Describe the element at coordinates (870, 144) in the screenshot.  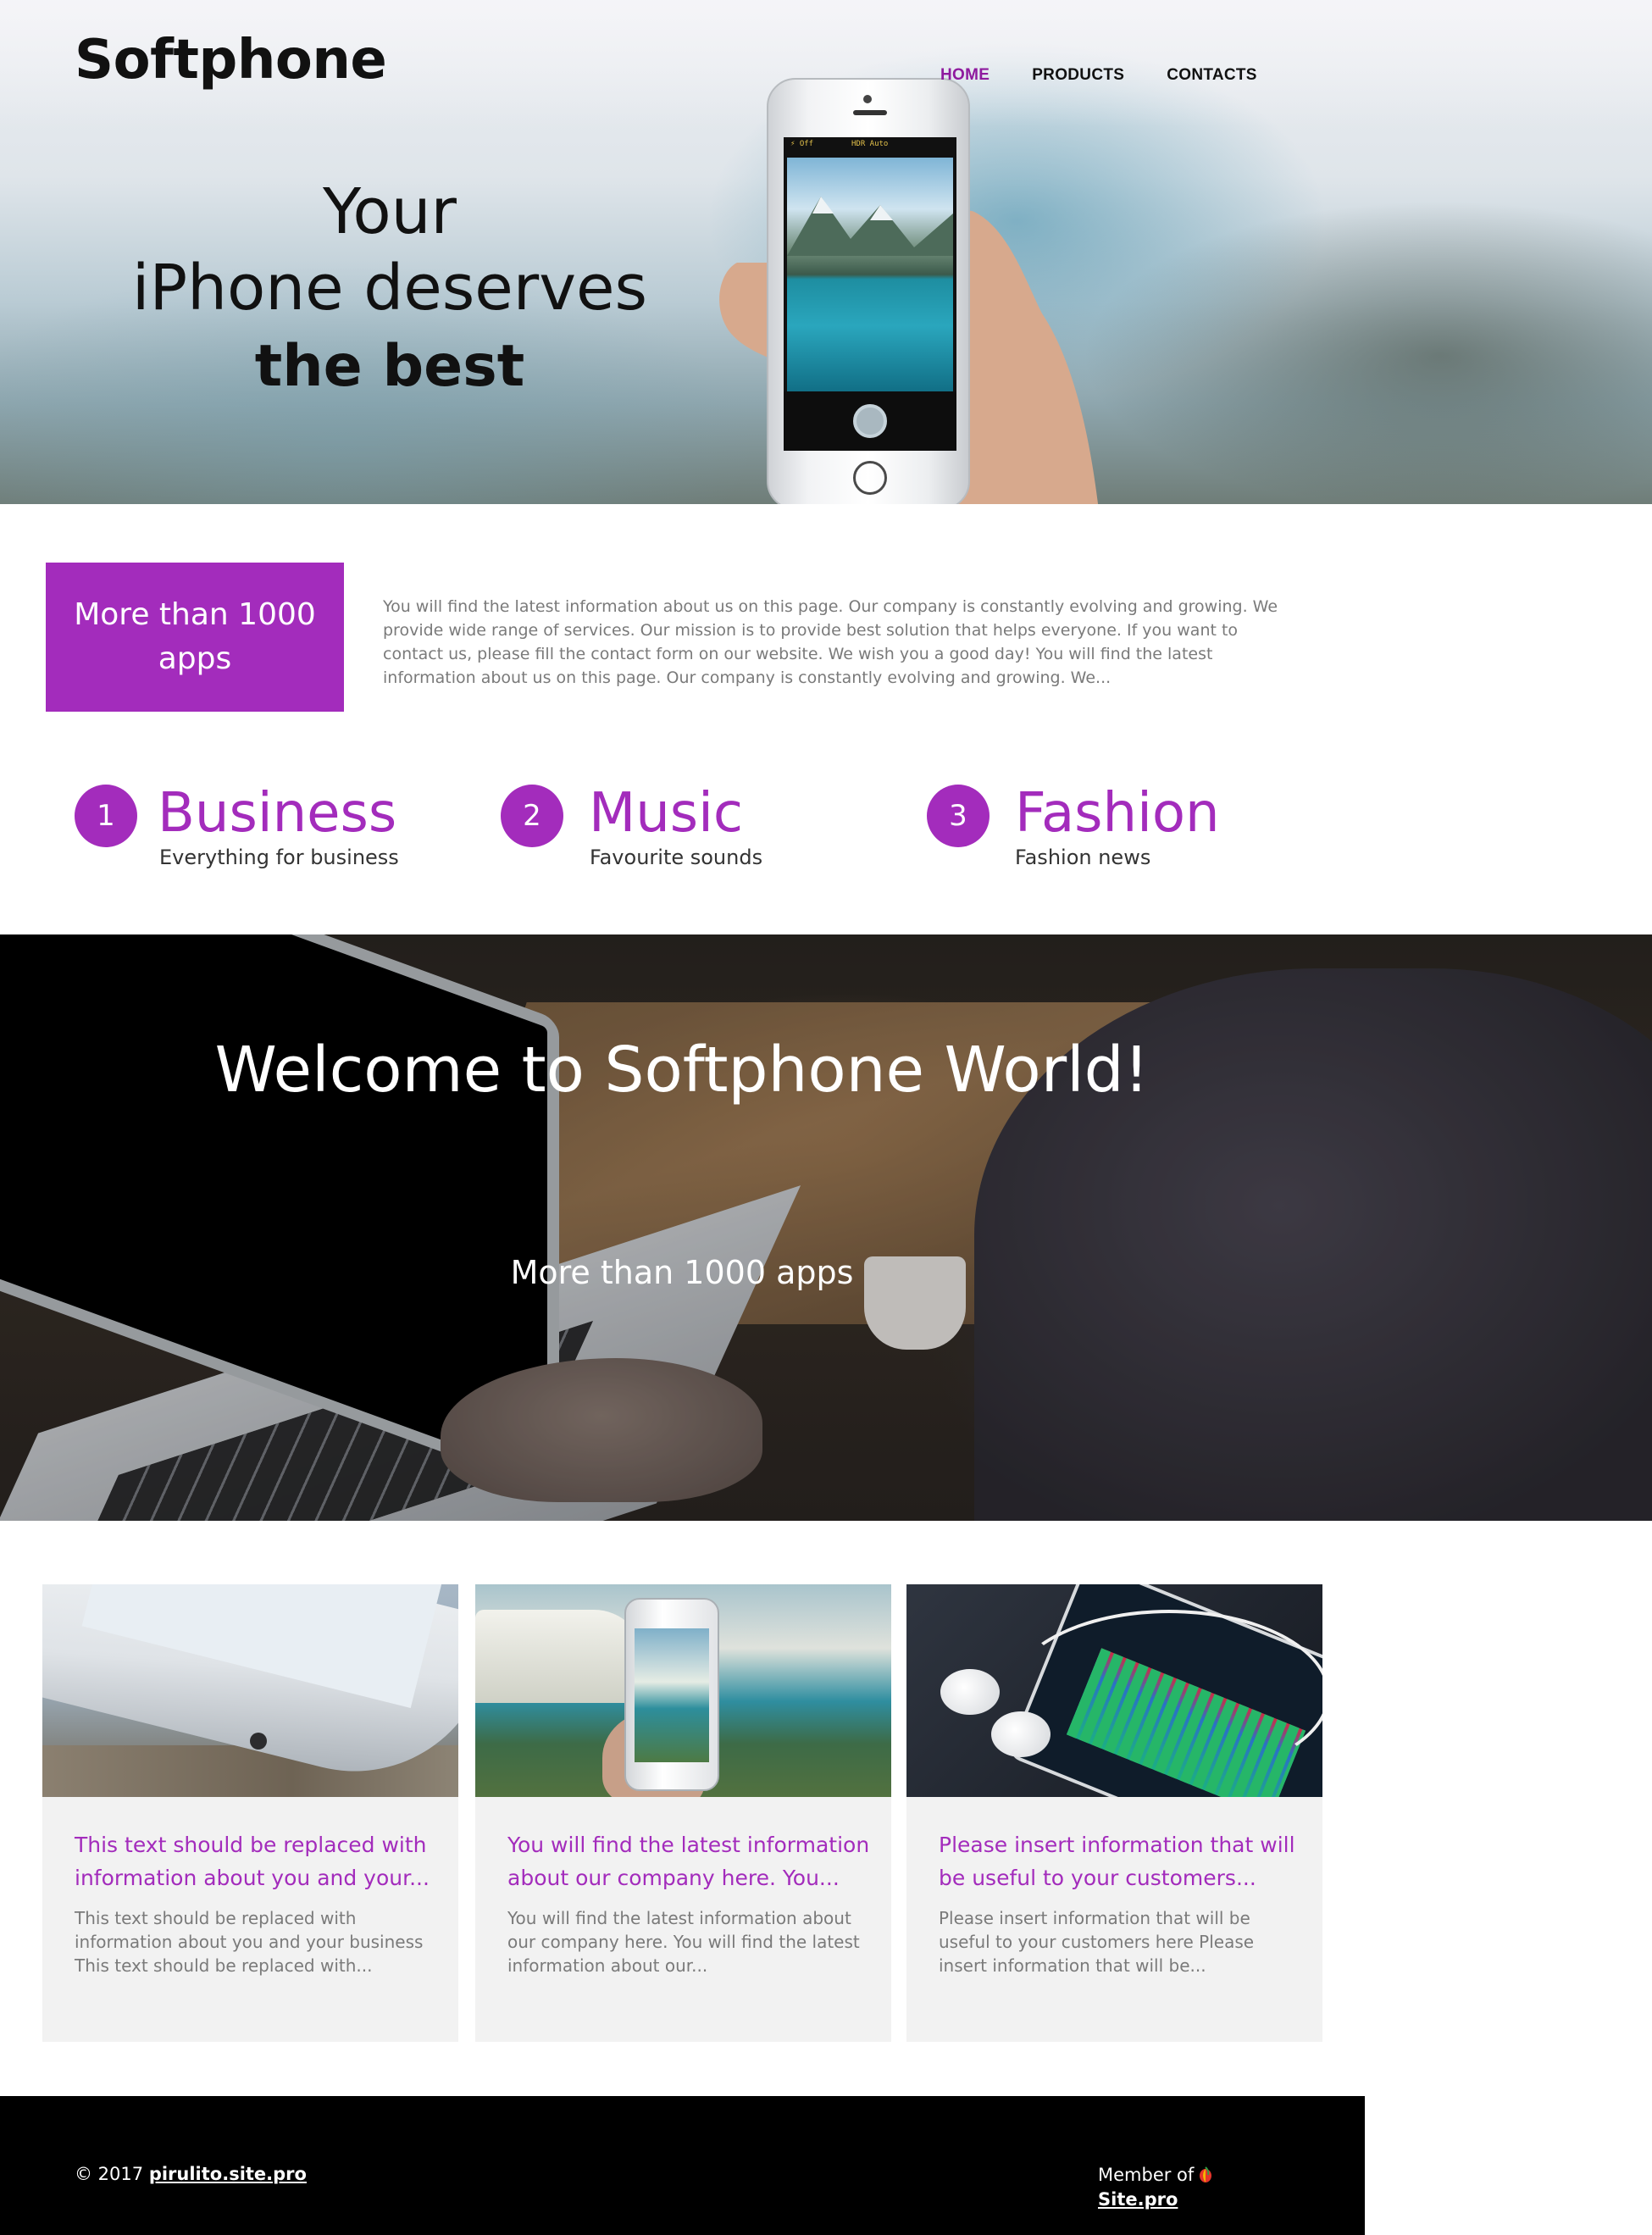
I see `camera-hdr-label: HDR Auto` at that location.